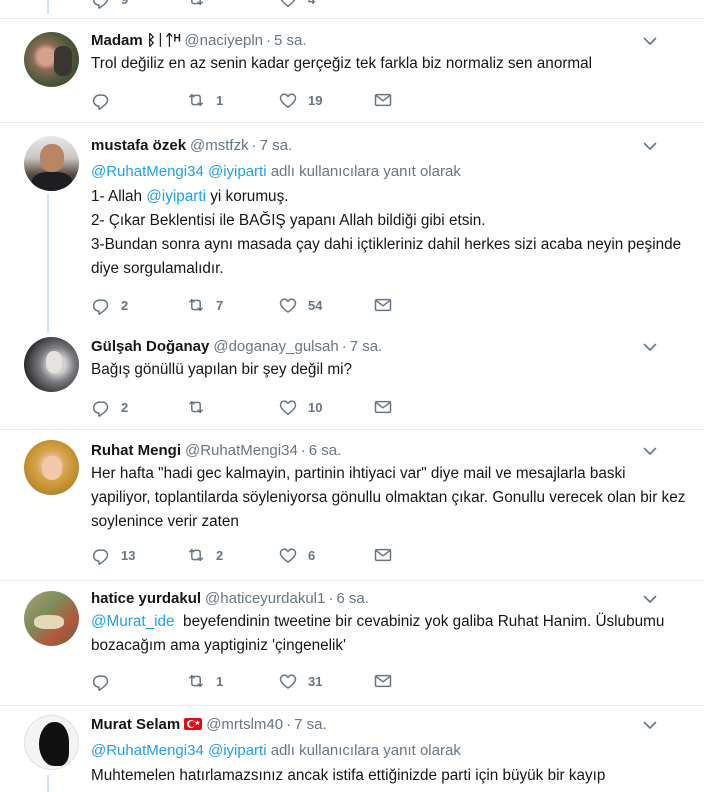  What do you see at coordinates (315, 681) in the screenshot?
I see `like-count: 31` at bounding box center [315, 681].